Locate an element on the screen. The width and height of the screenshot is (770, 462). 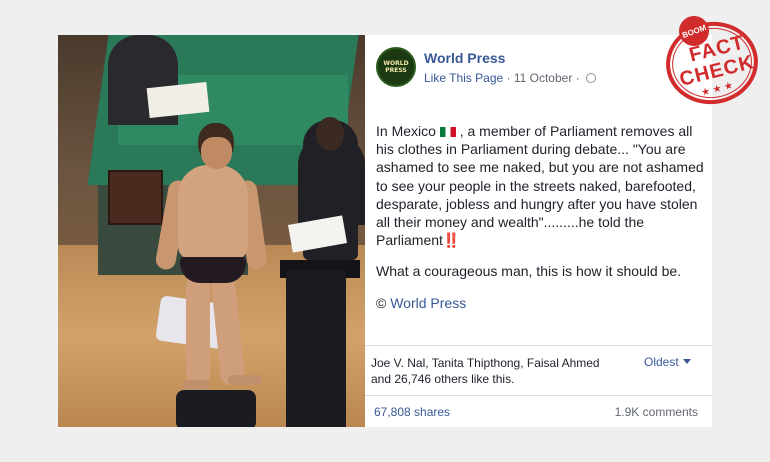
post-date: 11 October is located at coordinates (543, 78).